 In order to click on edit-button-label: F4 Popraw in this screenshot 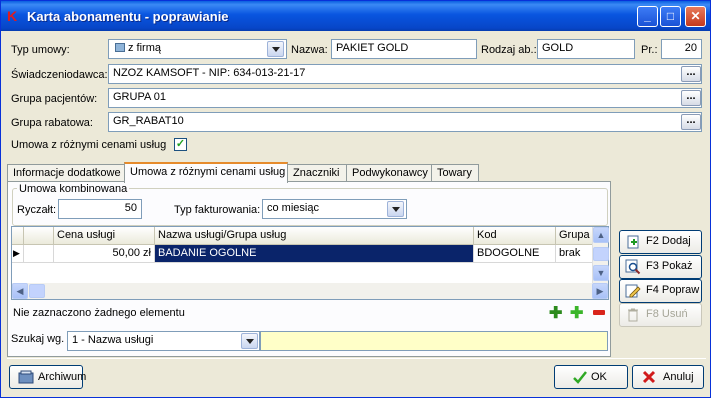, I will do `click(673, 290)`.